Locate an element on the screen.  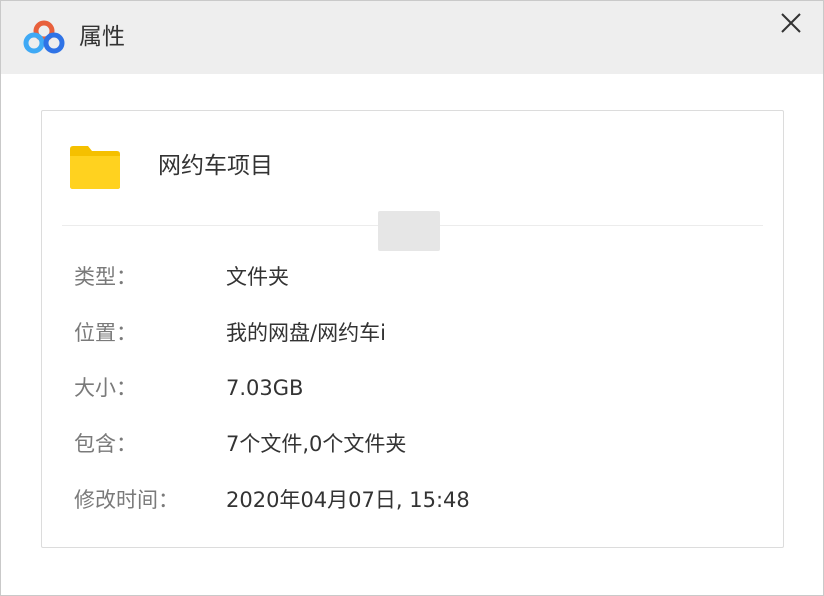
title-bar: 属性 is located at coordinates (412, 37).